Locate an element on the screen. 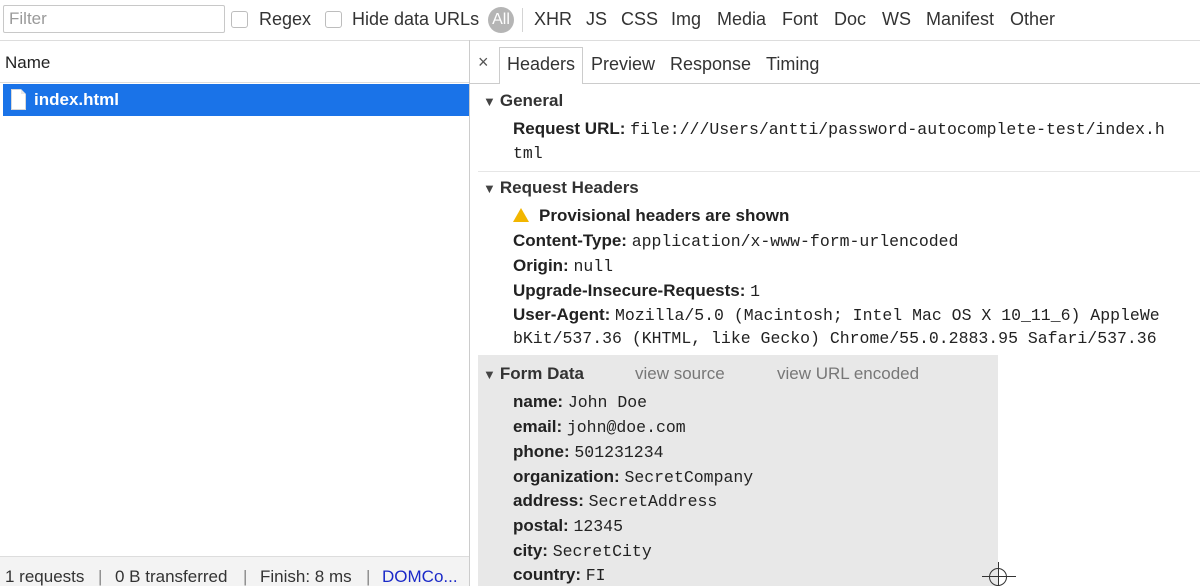  document-icon is located at coordinates (18, 99).